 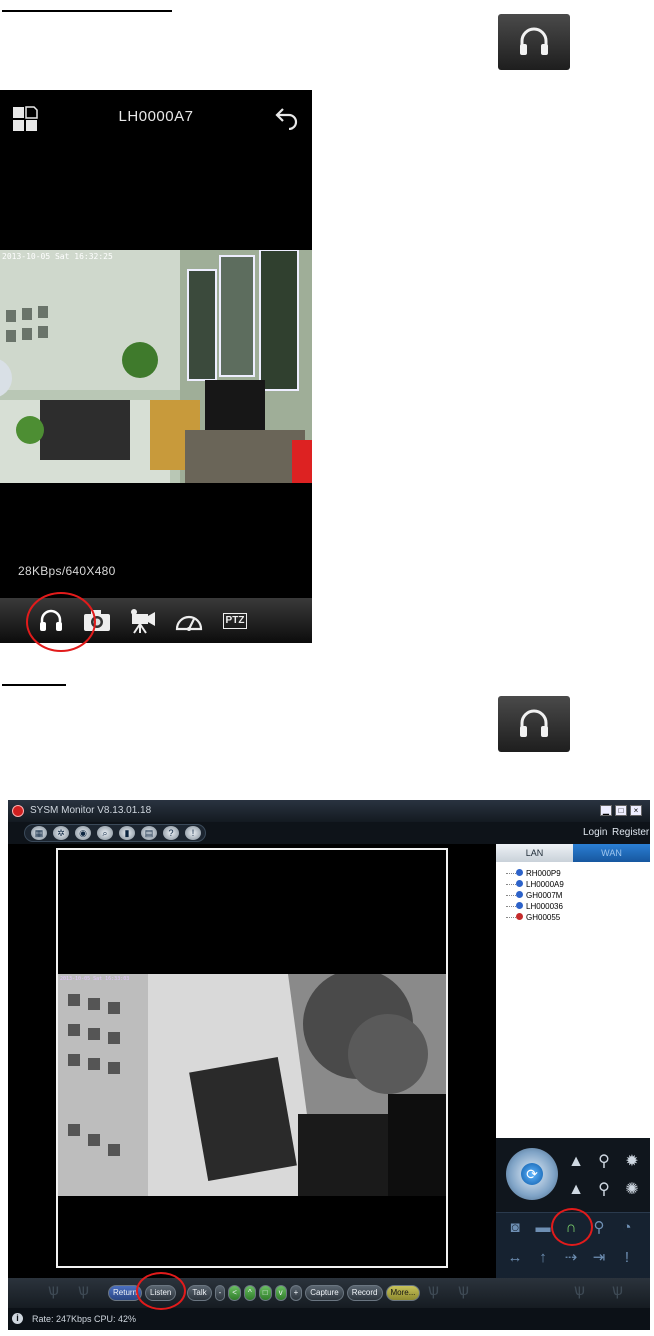 What do you see at coordinates (57, 256) in the screenshot?
I see `video-timestamp: 2013-10-05 Sat 16:32:25` at bounding box center [57, 256].